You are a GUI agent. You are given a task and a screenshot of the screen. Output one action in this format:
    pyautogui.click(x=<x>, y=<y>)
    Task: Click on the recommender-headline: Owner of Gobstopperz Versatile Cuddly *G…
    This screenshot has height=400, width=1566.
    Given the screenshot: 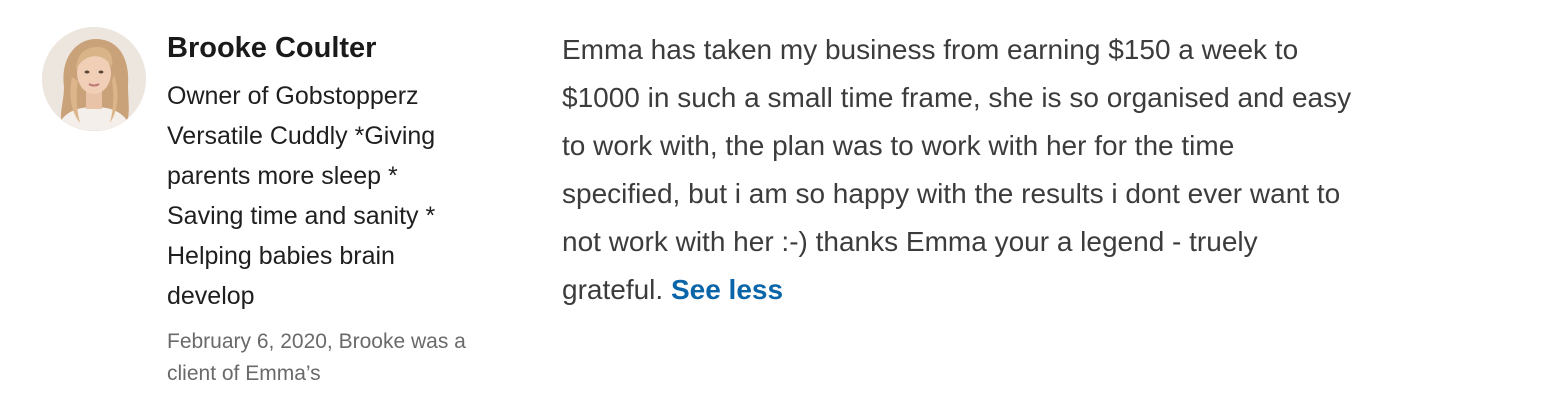 What is the action you would take?
    pyautogui.click(x=352, y=196)
    